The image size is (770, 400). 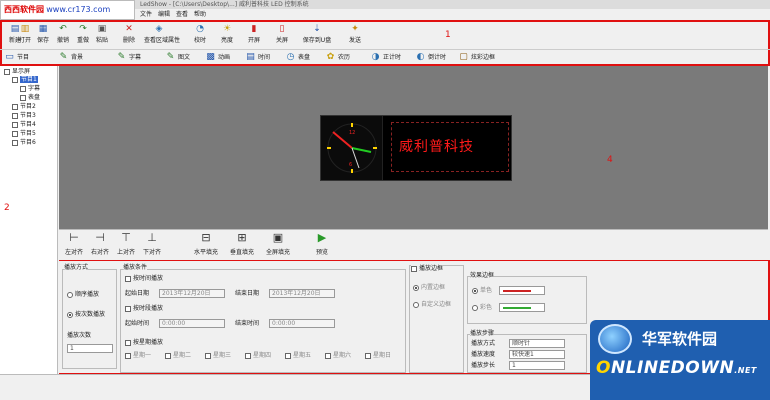 I want to click on weekday-checkbox: 星期三, so click(x=218, y=356).